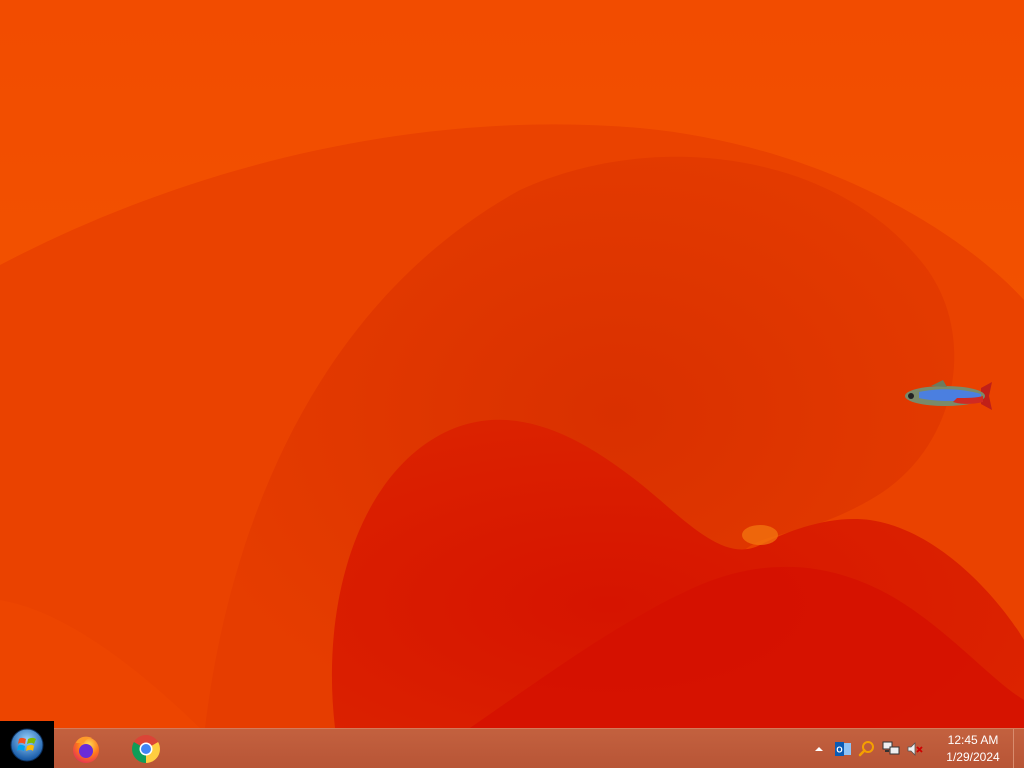 The image size is (1024, 768). I want to click on tray-search, so click(867, 749).